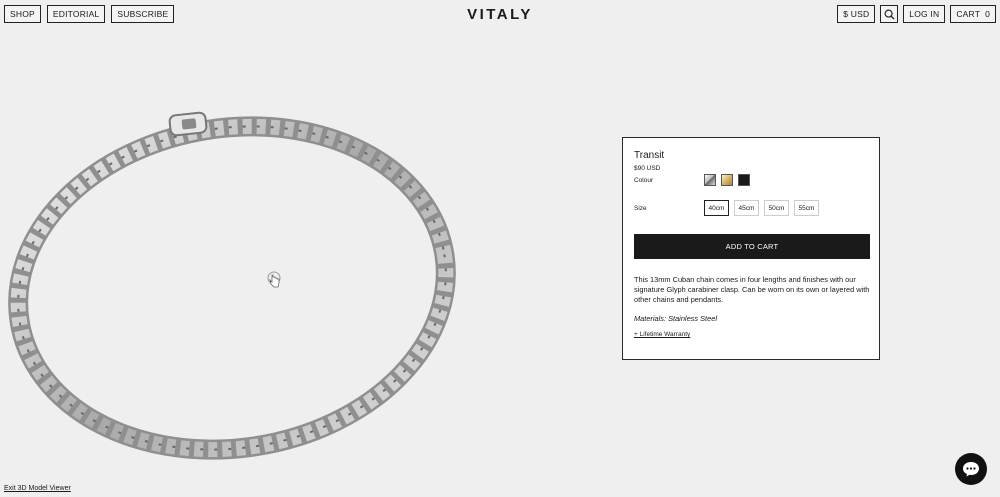 The height and width of the screenshot is (497, 1000). I want to click on product-price: $90 USD, so click(647, 168).